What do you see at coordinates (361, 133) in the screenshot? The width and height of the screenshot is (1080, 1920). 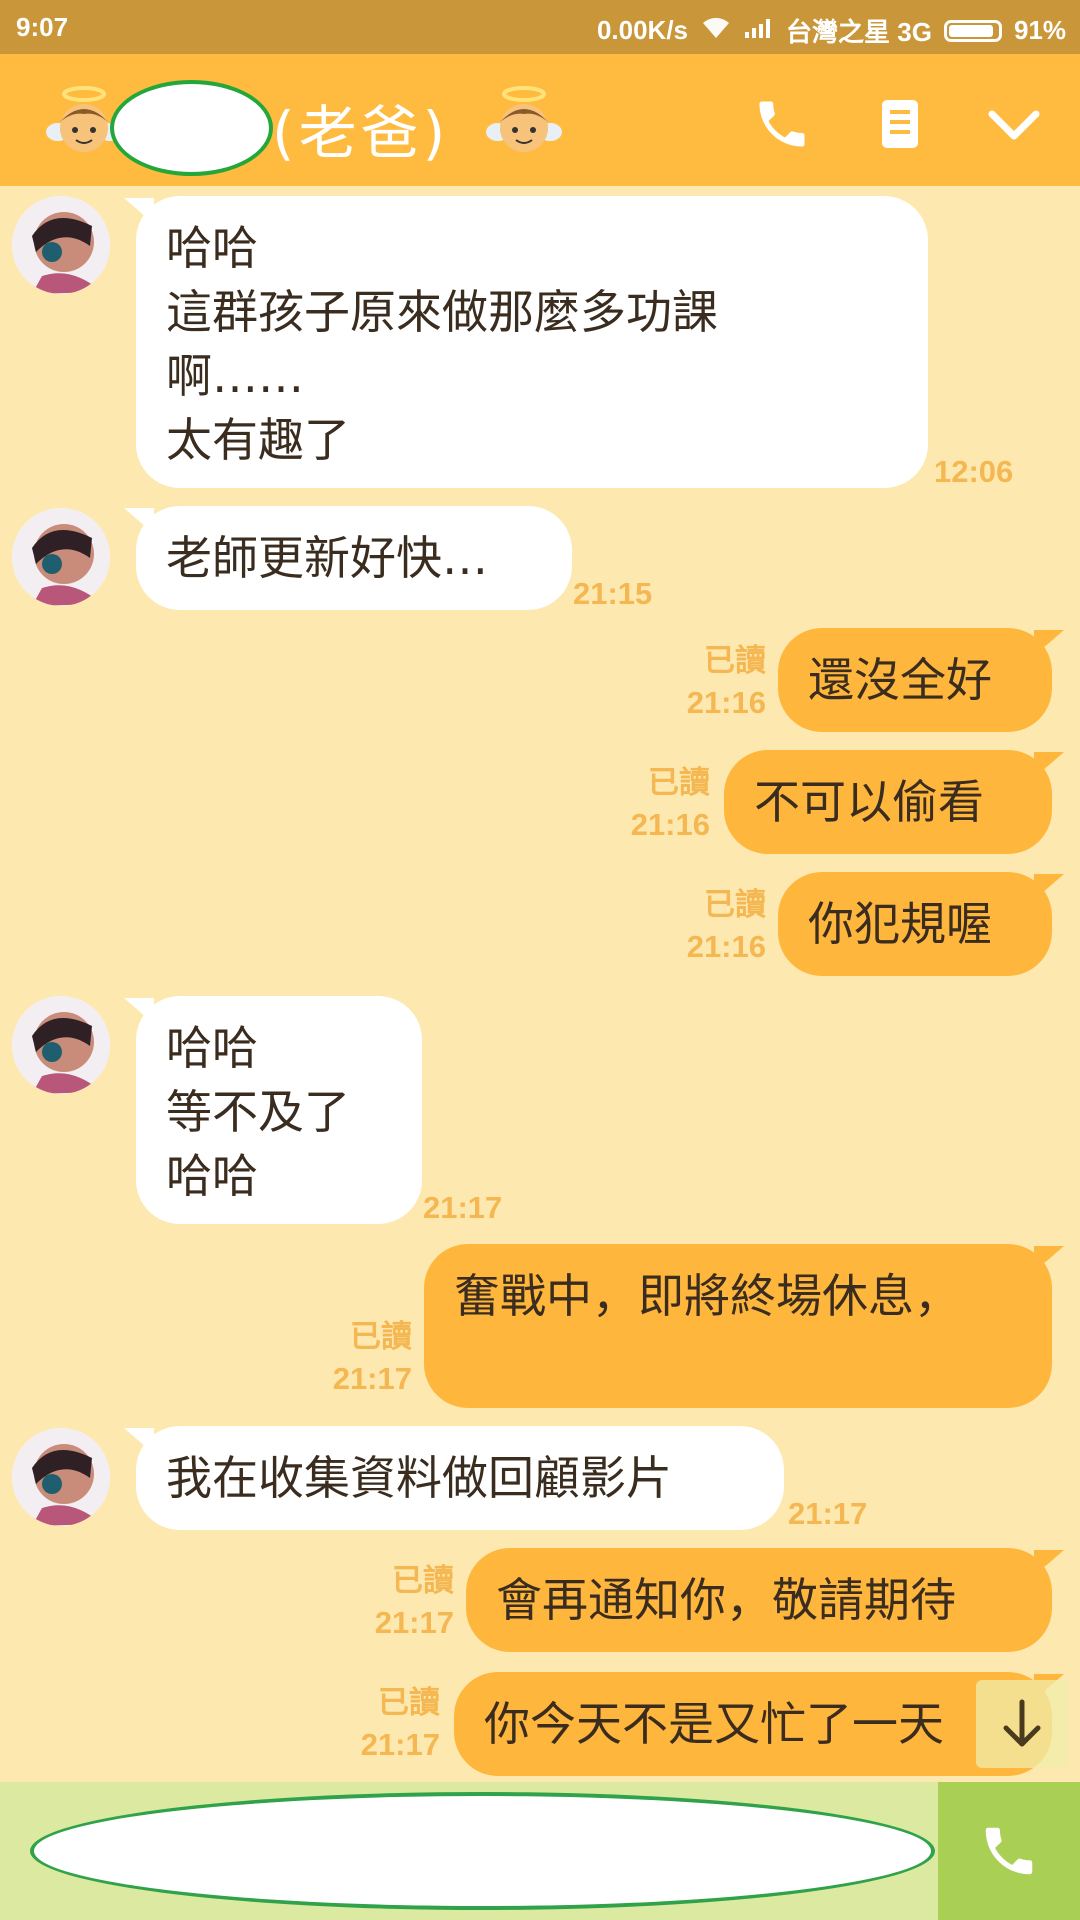 I see `contact-name: (老爸)` at bounding box center [361, 133].